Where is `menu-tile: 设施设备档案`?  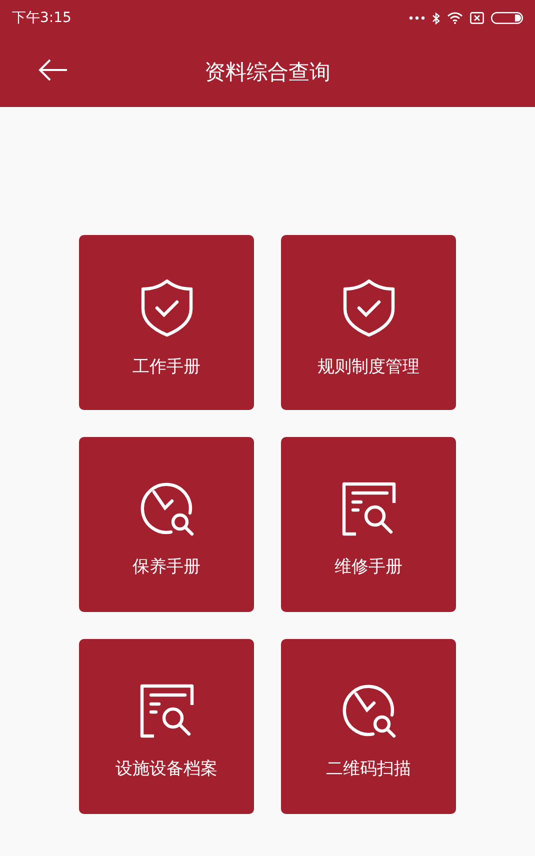
menu-tile: 设施设备档案 is located at coordinates (166, 726).